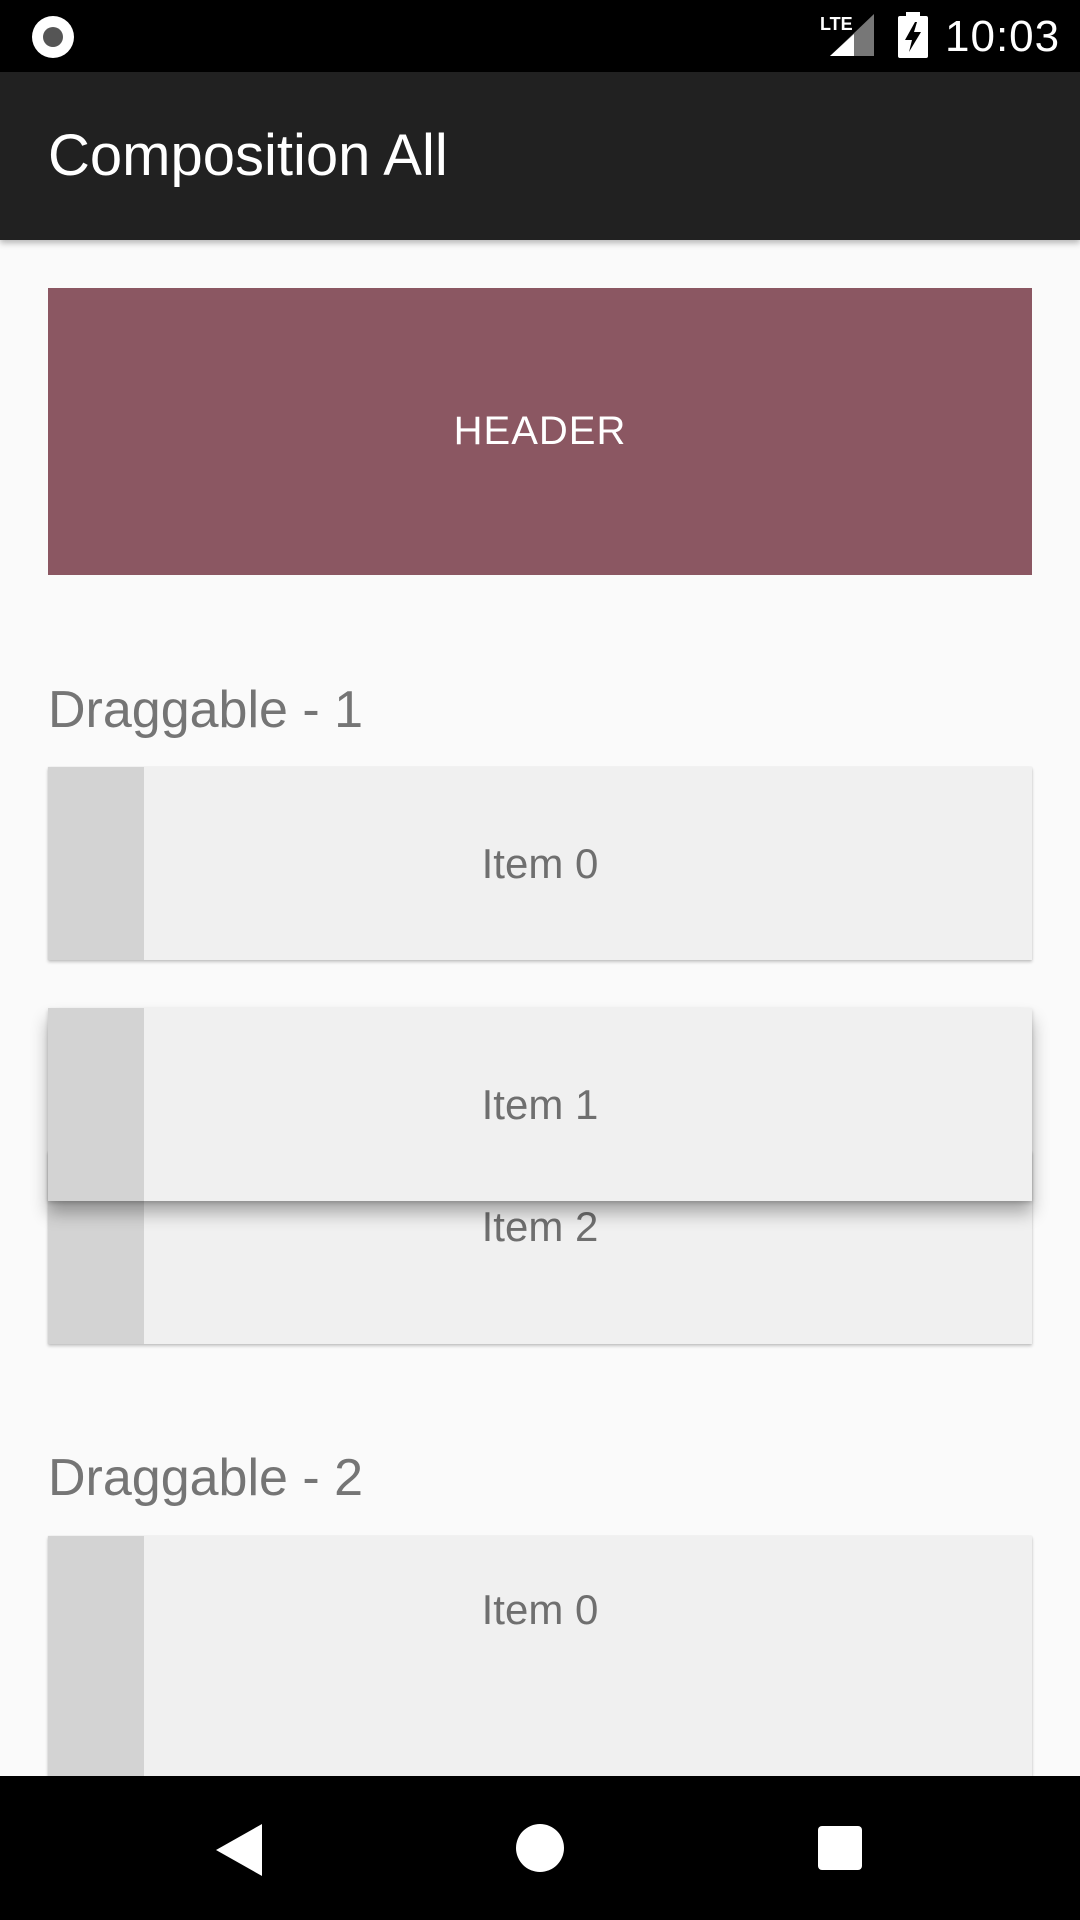 The width and height of the screenshot is (1080, 1920). I want to click on status-bar: LTE 10:03, so click(540, 36).